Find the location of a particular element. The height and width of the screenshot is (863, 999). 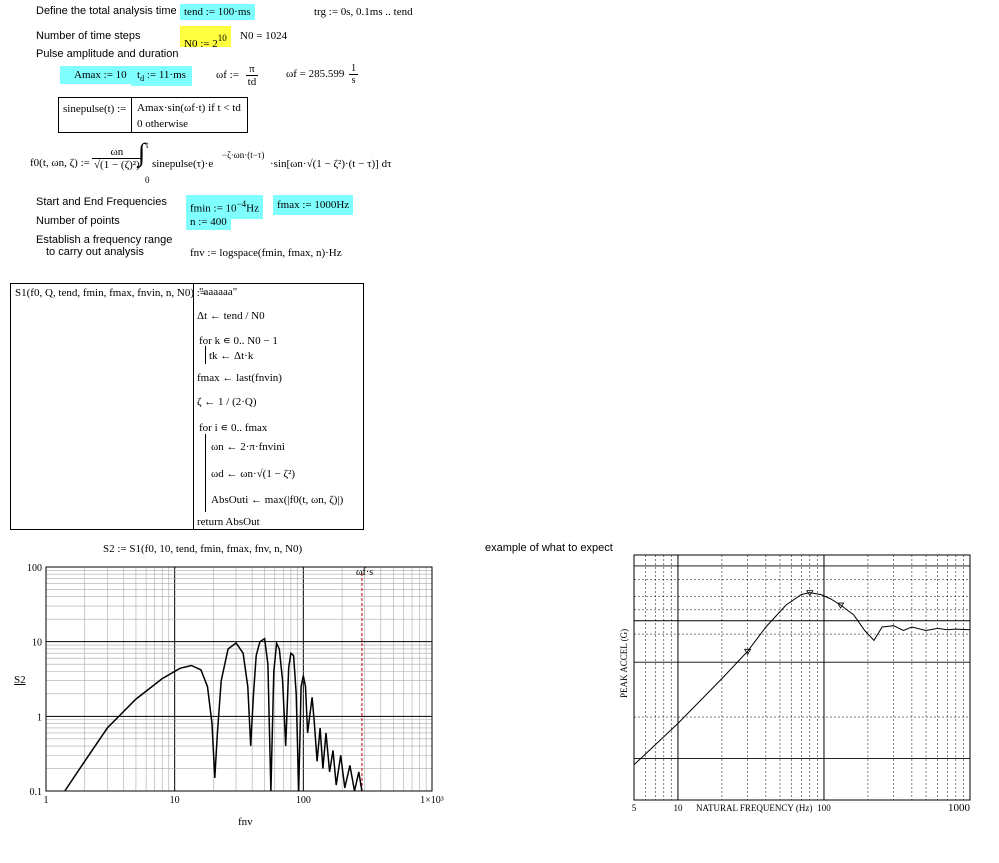

plot1-xtick: 1 is located at coordinates (46, 800).